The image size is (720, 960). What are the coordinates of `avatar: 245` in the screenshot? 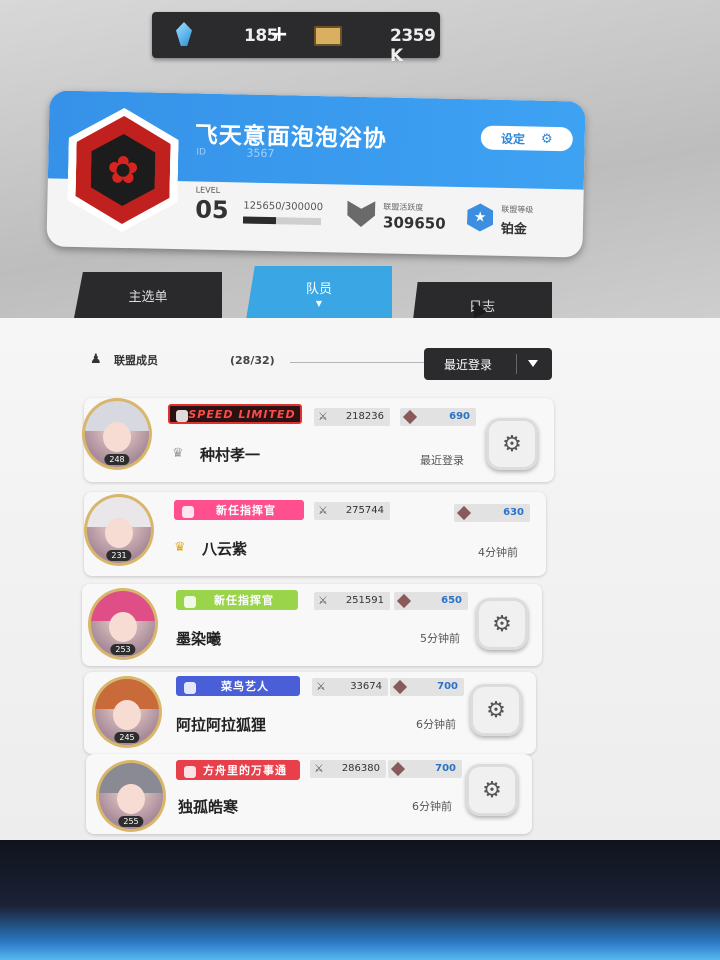 It's located at (127, 712).